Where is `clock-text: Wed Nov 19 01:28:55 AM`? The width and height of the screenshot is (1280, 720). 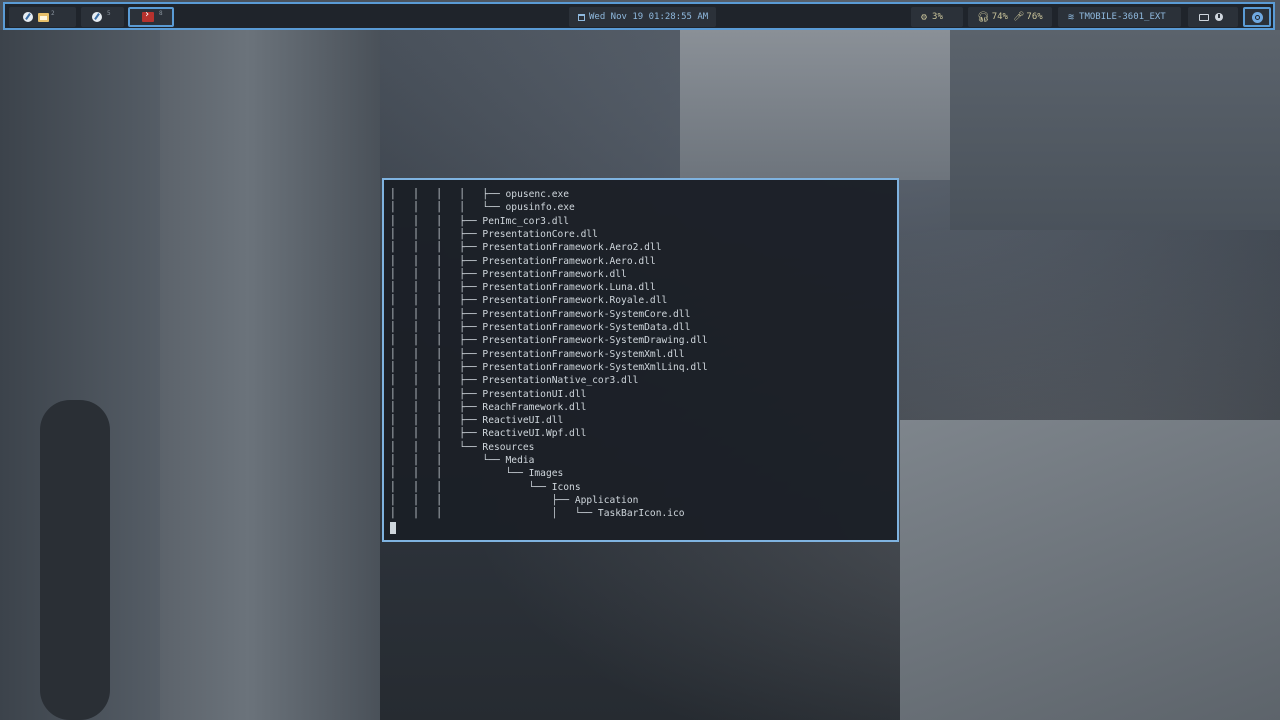
clock-text: Wed Nov 19 01:28:55 AM is located at coordinates (649, 17).